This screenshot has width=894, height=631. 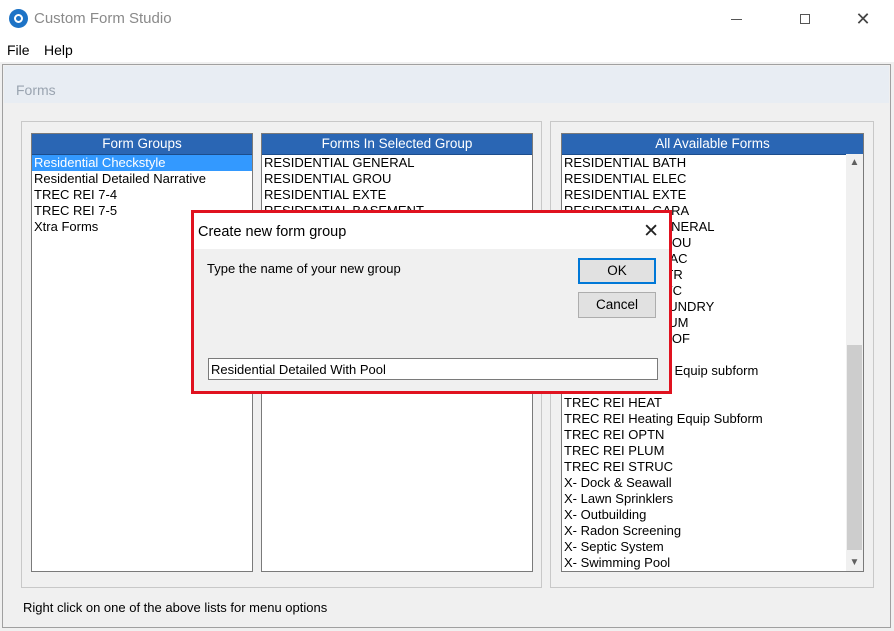 What do you see at coordinates (304, 268) in the screenshot?
I see `dialog-prompt: Type the name of your new group` at bounding box center [304, 268].